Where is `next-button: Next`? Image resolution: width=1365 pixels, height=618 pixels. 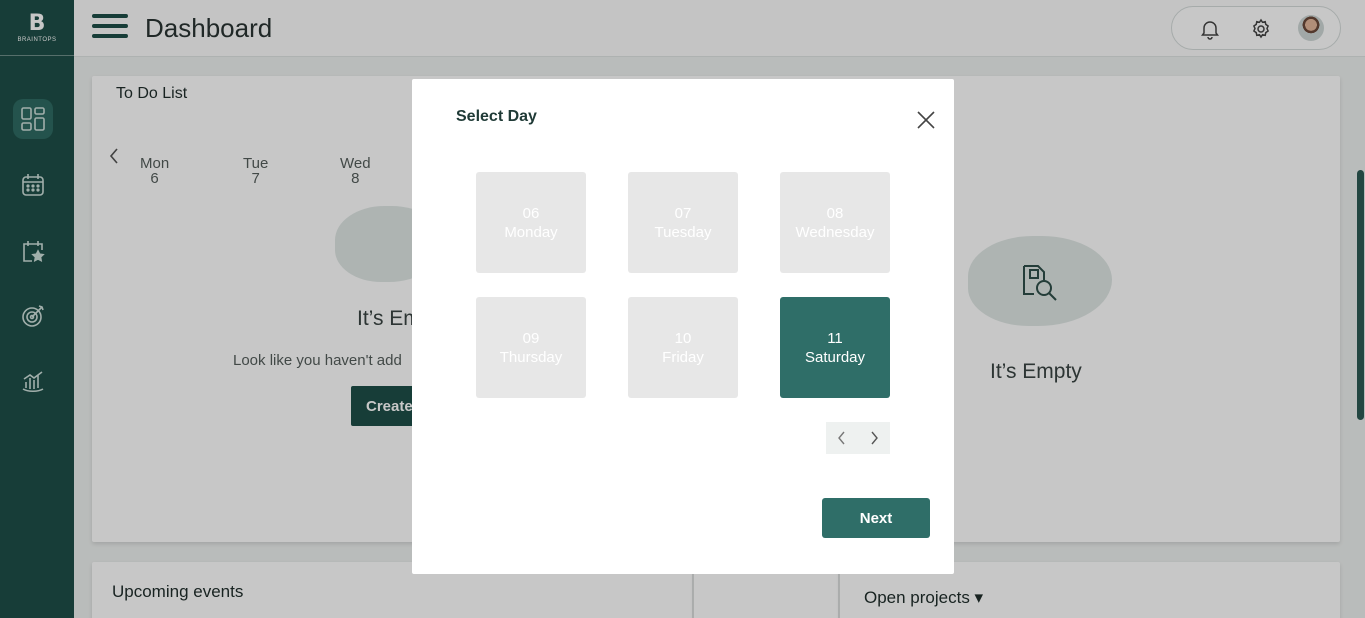 next-button: Next is located at coordinates (876, 518).